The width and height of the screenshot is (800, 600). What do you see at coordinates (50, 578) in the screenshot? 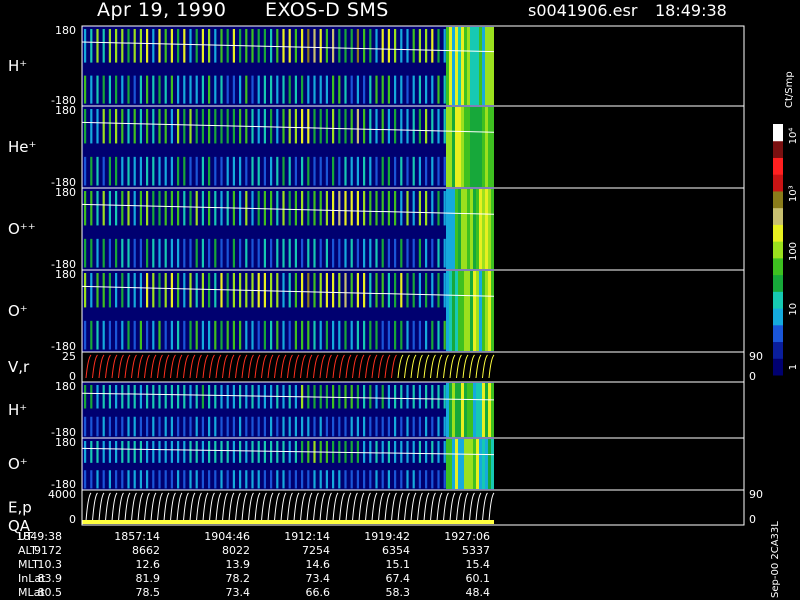
I see `table-cell: 83.9` at bounding box center [50, 578].